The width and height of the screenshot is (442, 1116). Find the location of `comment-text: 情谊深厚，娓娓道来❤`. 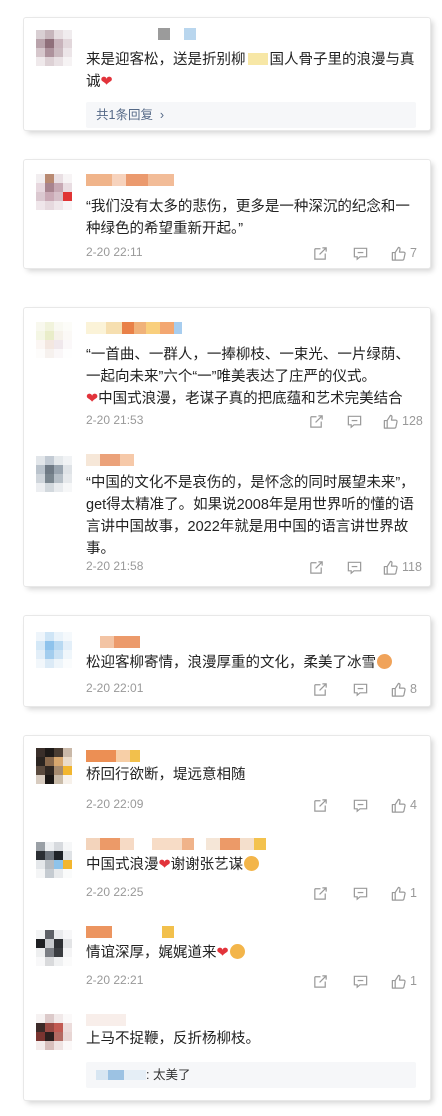

comment-text: 情谊深厚，娓娓道来❤ is located at coordinates (251, 953).